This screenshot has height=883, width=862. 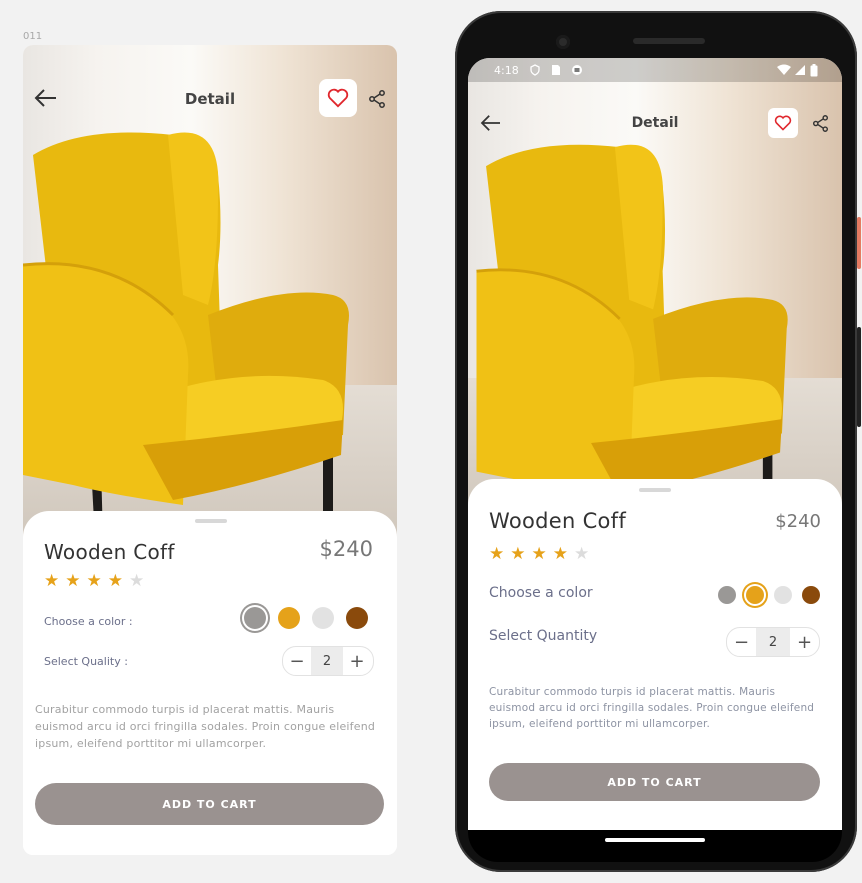 What do you see at coordinates (814, 69) in the screenshot?
I see `battery-icon` at bounding box center [814, 69].